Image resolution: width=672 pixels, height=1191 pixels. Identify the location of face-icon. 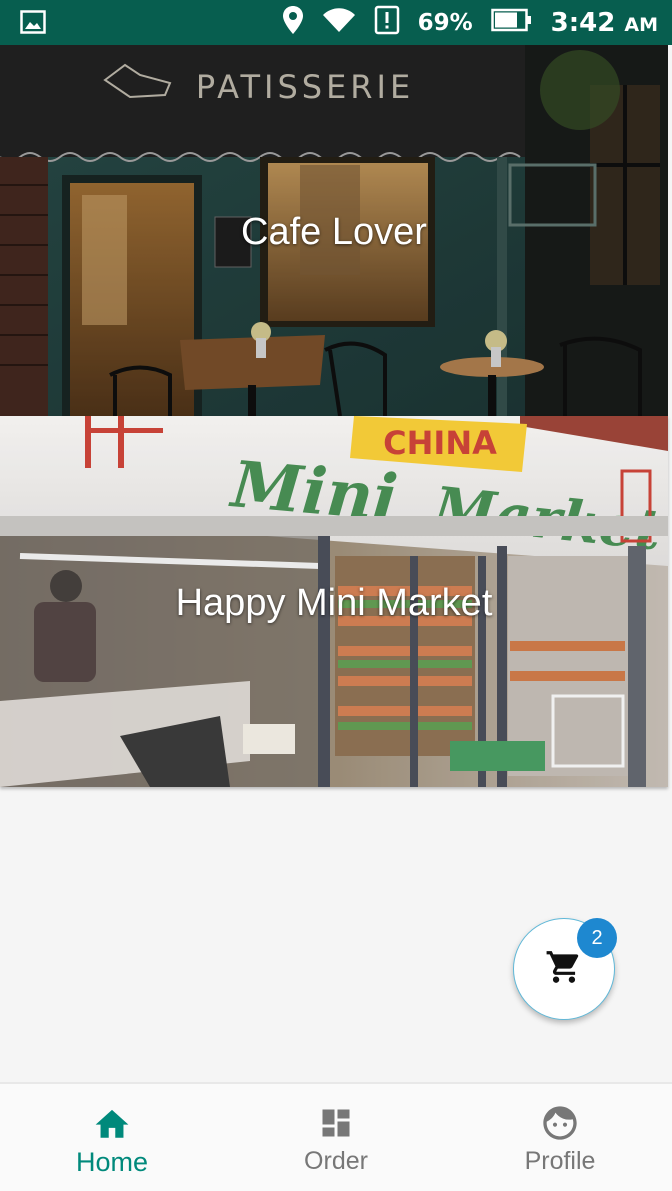
(560, 1123).